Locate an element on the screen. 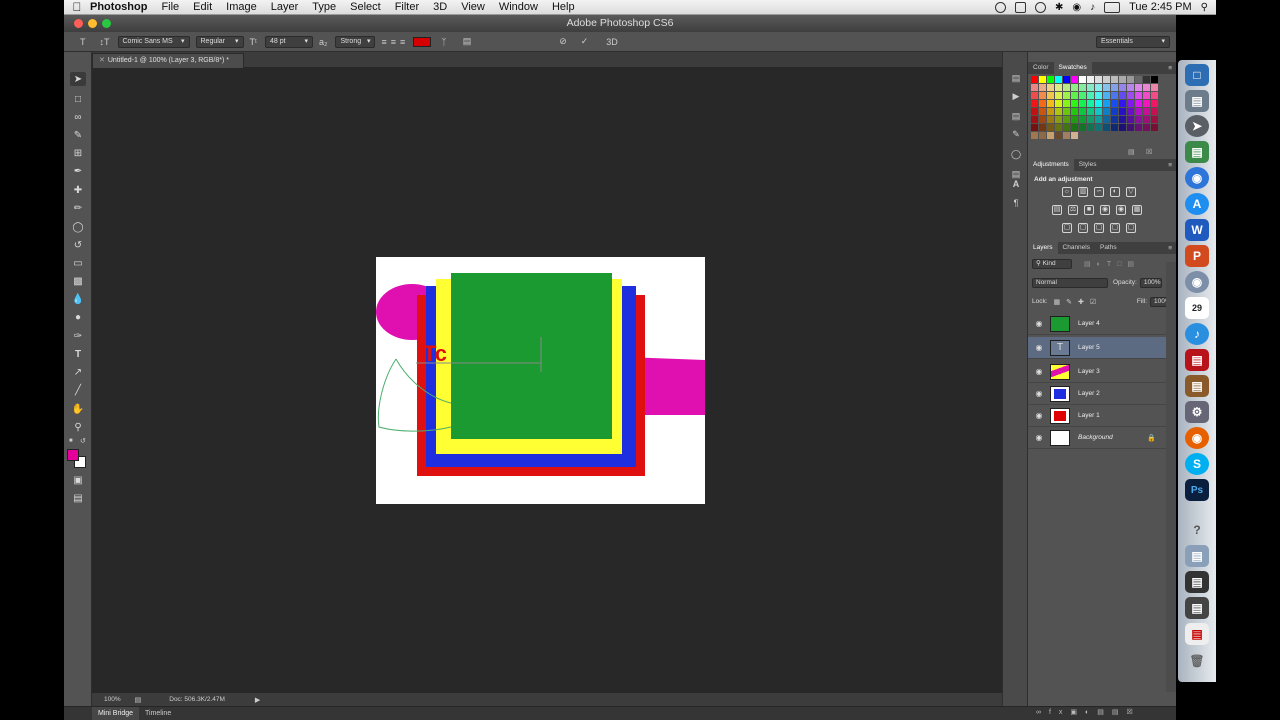 The image size is (1280, 720). cancel-edit-icon: ⊘ is located at coordinates (563, 41).